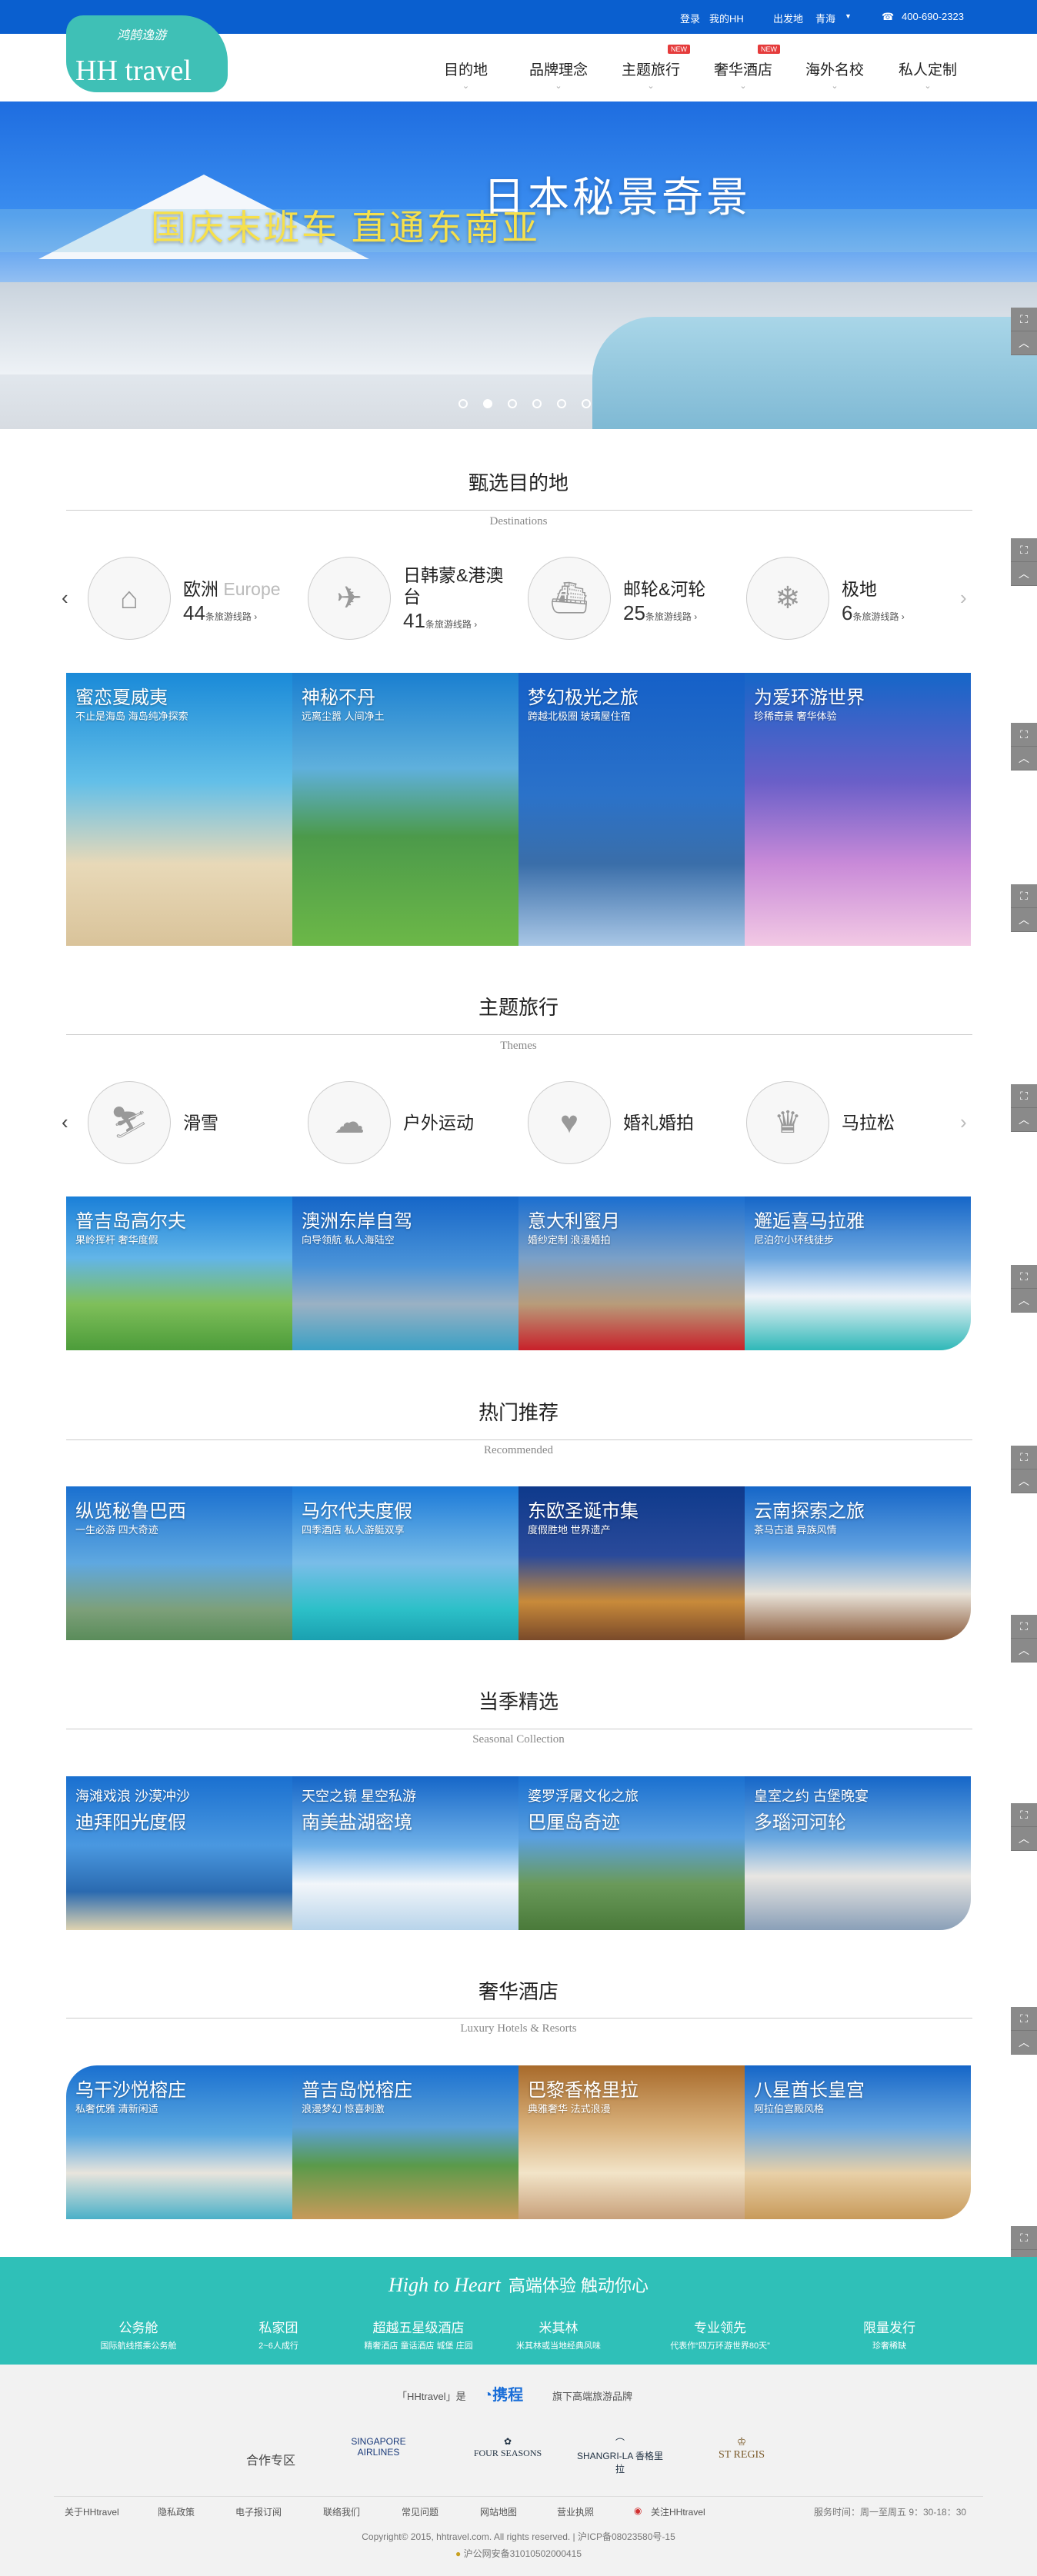 The width and height of the screenshot is (1037, 2576). Describe the element at coordinates (509, 2394) in the screenshot. I see `ctrip-logo: ◔携程` at that location.